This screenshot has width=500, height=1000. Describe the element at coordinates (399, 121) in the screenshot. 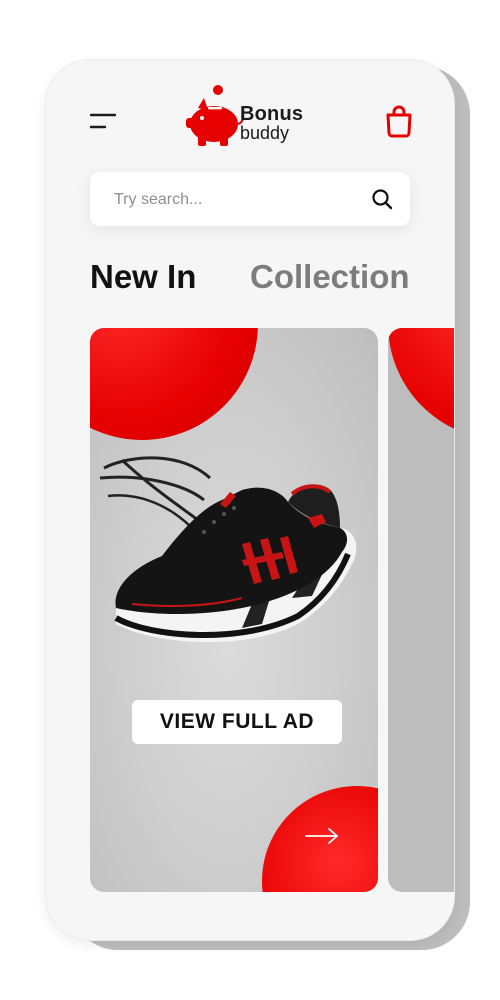

I see `shopping-bag-icon` at that location.